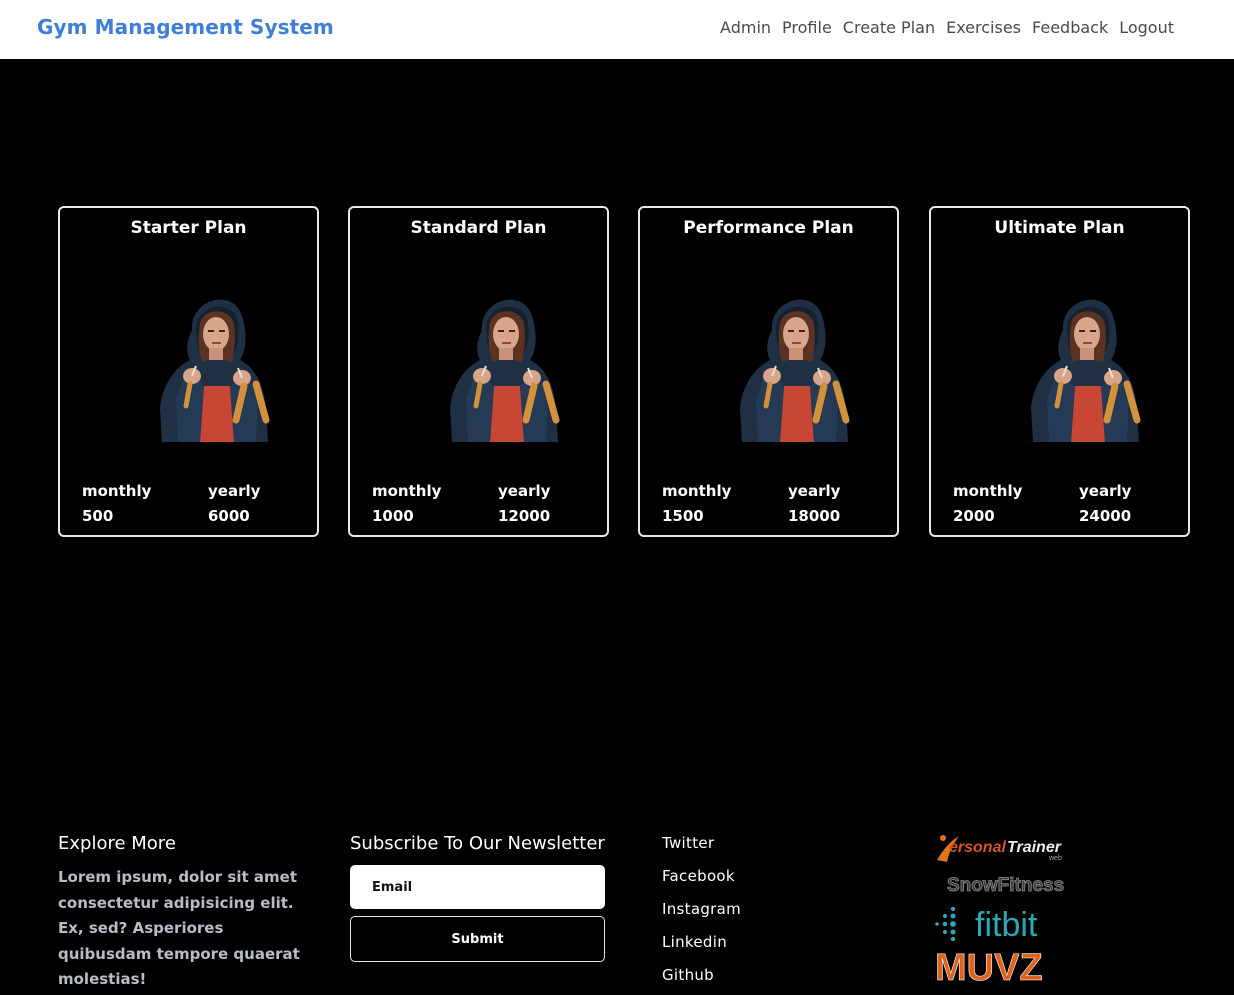 This screenshot has width=1234, height=995. I want to click on monthly-price-block: monthly 1500, so click(696, 503).